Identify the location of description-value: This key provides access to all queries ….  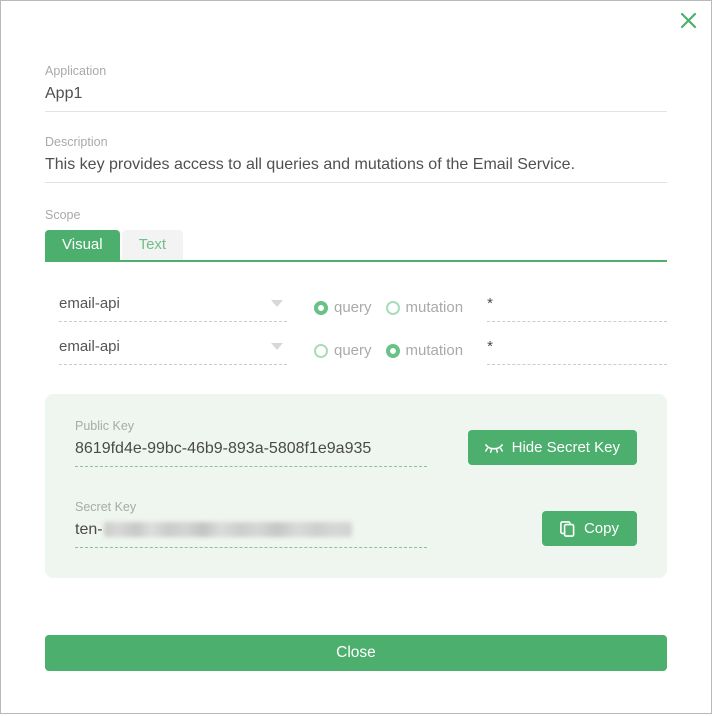
(356, 168).